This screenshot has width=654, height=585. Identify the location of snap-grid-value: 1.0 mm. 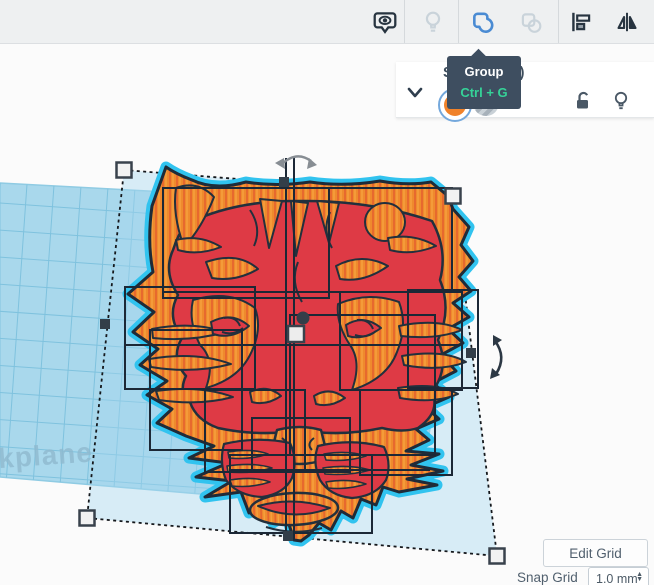
(617, 578).